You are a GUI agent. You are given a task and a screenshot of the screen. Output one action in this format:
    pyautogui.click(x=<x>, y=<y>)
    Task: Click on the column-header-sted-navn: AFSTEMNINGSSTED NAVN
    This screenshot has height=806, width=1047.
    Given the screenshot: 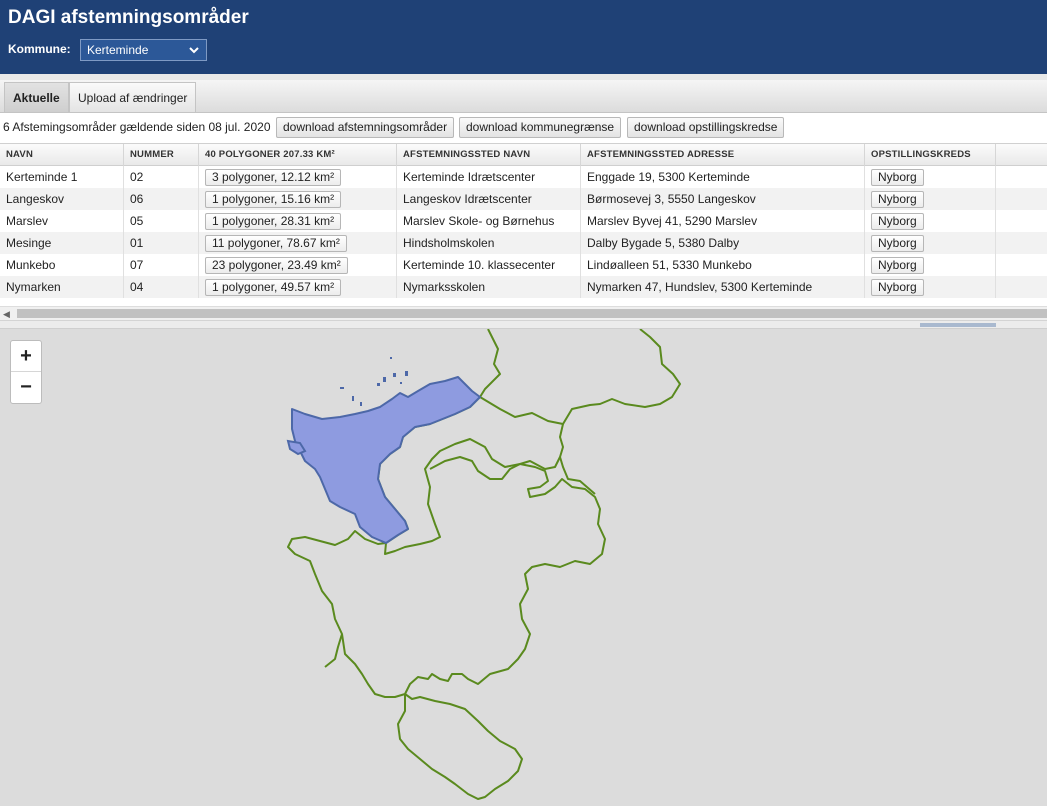 What is the action you would take?
    pyautogui.click(x=489, y=155)
    